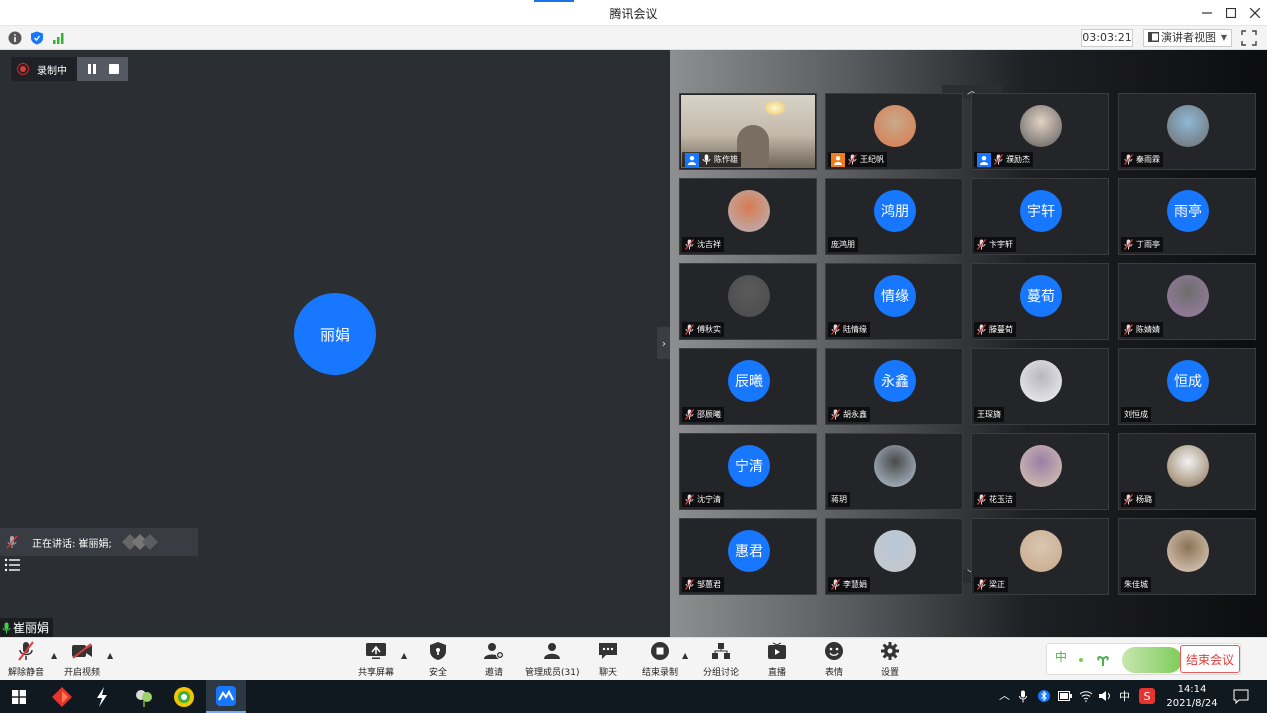  I want to click on bluetooth-icon, so click(1044, 696).